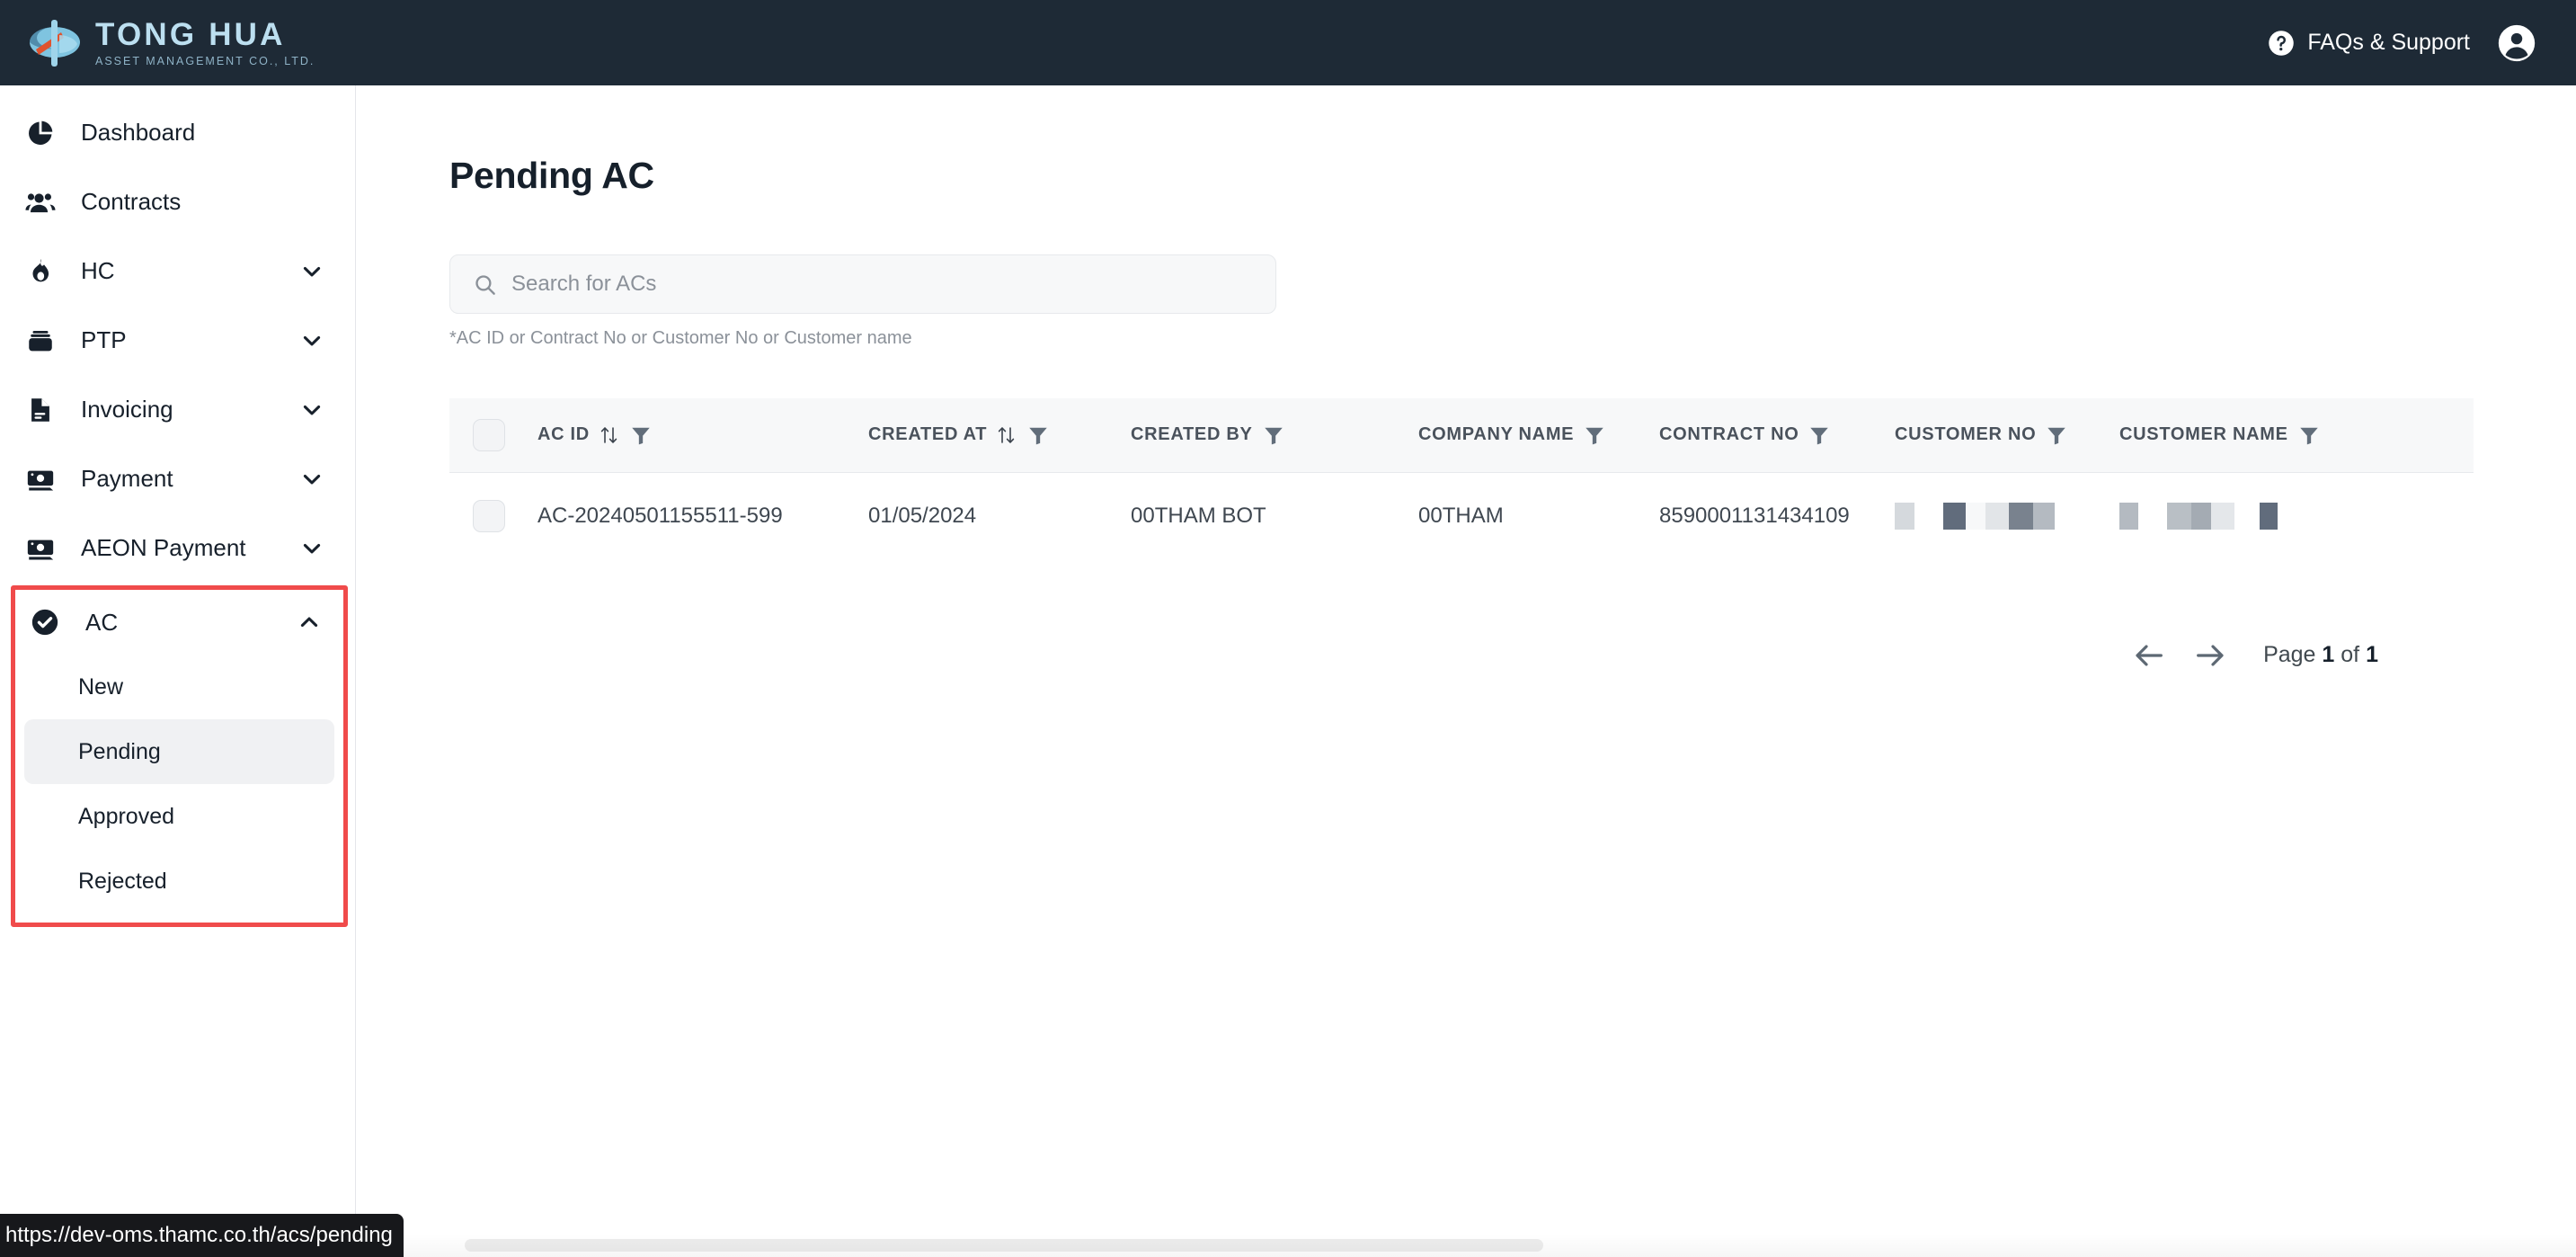 This screenshot has height=1257, width=2576. Describe the element at coordinates (702, 435) in the screenshot. I see `column-header-ac-id: AC ID` at that location.